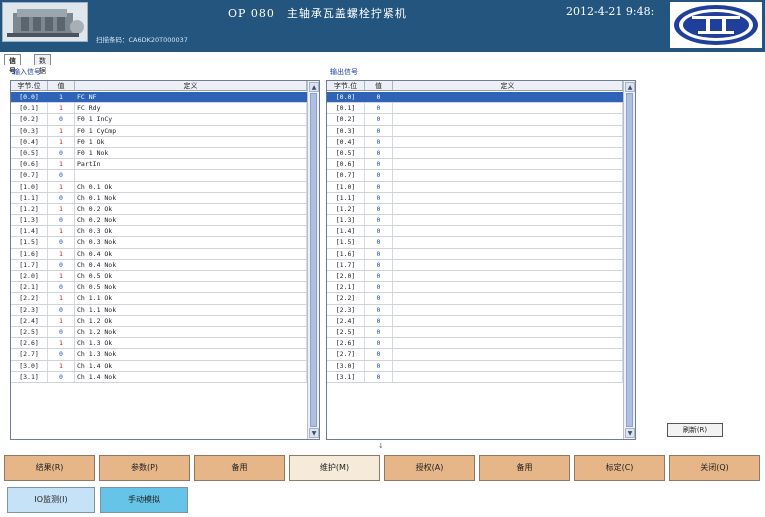  What do you see at coordinates (475, 232) in the screenshot?
I see `table-row: [1.4] 0` at bounding box center [475, 232].